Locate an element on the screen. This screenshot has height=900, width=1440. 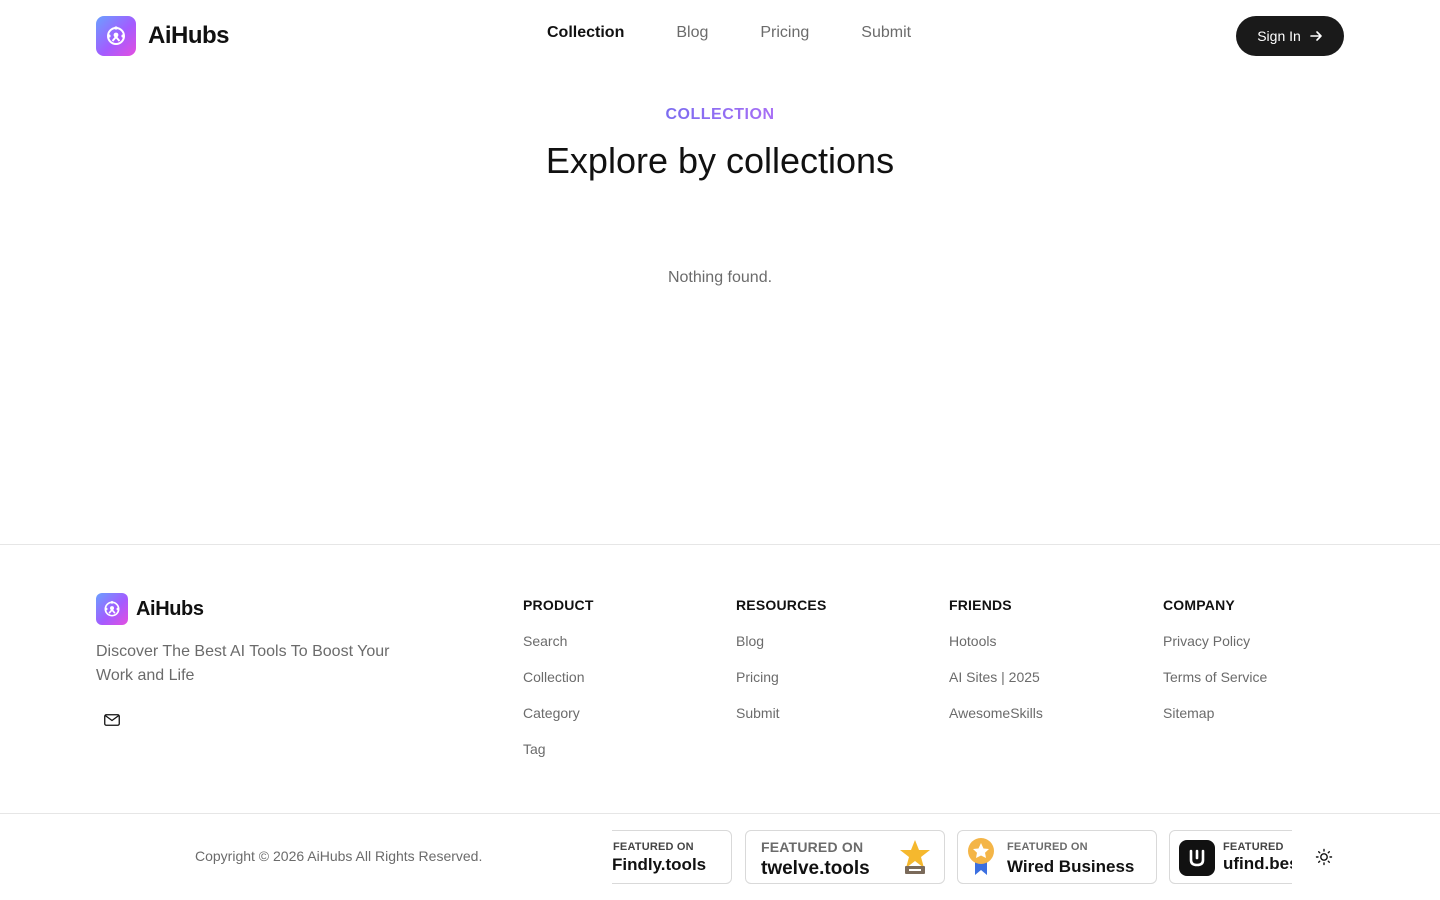
footer-bottom-divider is located at coordinates (720, 813).